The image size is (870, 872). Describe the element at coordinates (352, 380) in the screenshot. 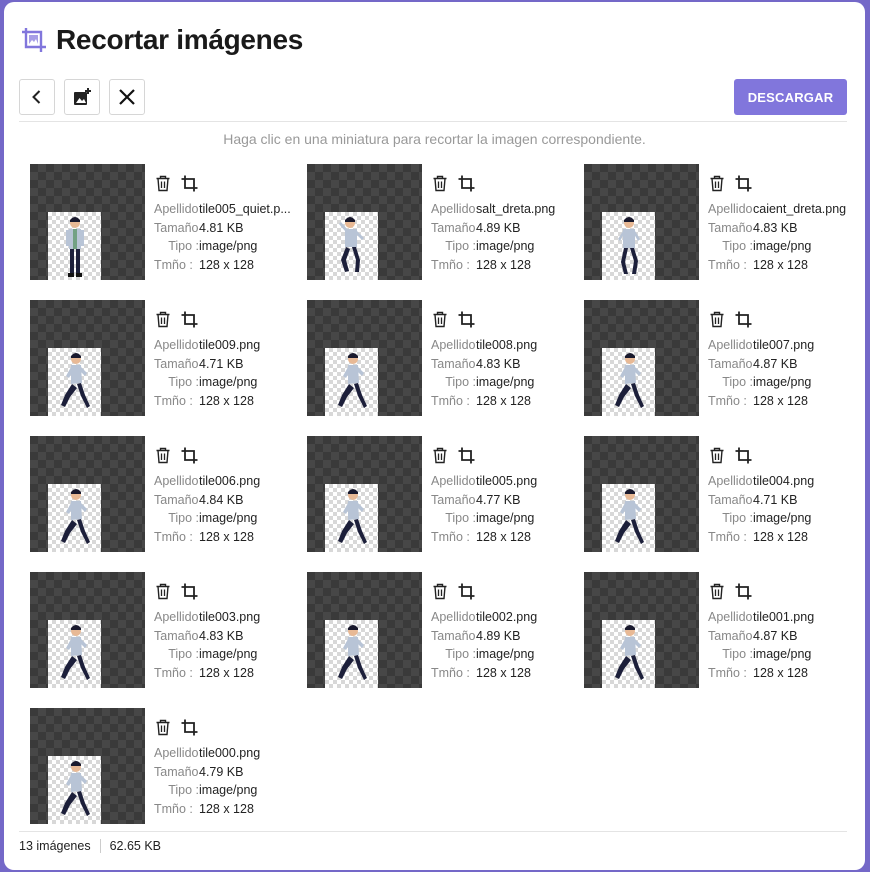

I see `character-sprite` at that location.